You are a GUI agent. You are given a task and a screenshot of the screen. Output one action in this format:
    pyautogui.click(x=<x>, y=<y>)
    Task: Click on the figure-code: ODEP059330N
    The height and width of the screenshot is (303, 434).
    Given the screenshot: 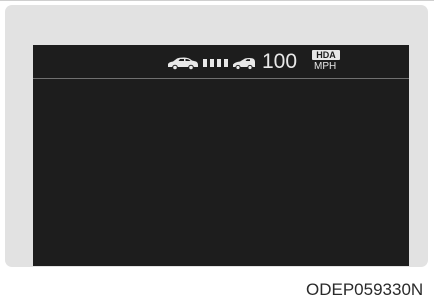 What is the action you would take?
    pyautogui.click(x=365, y=289)
    